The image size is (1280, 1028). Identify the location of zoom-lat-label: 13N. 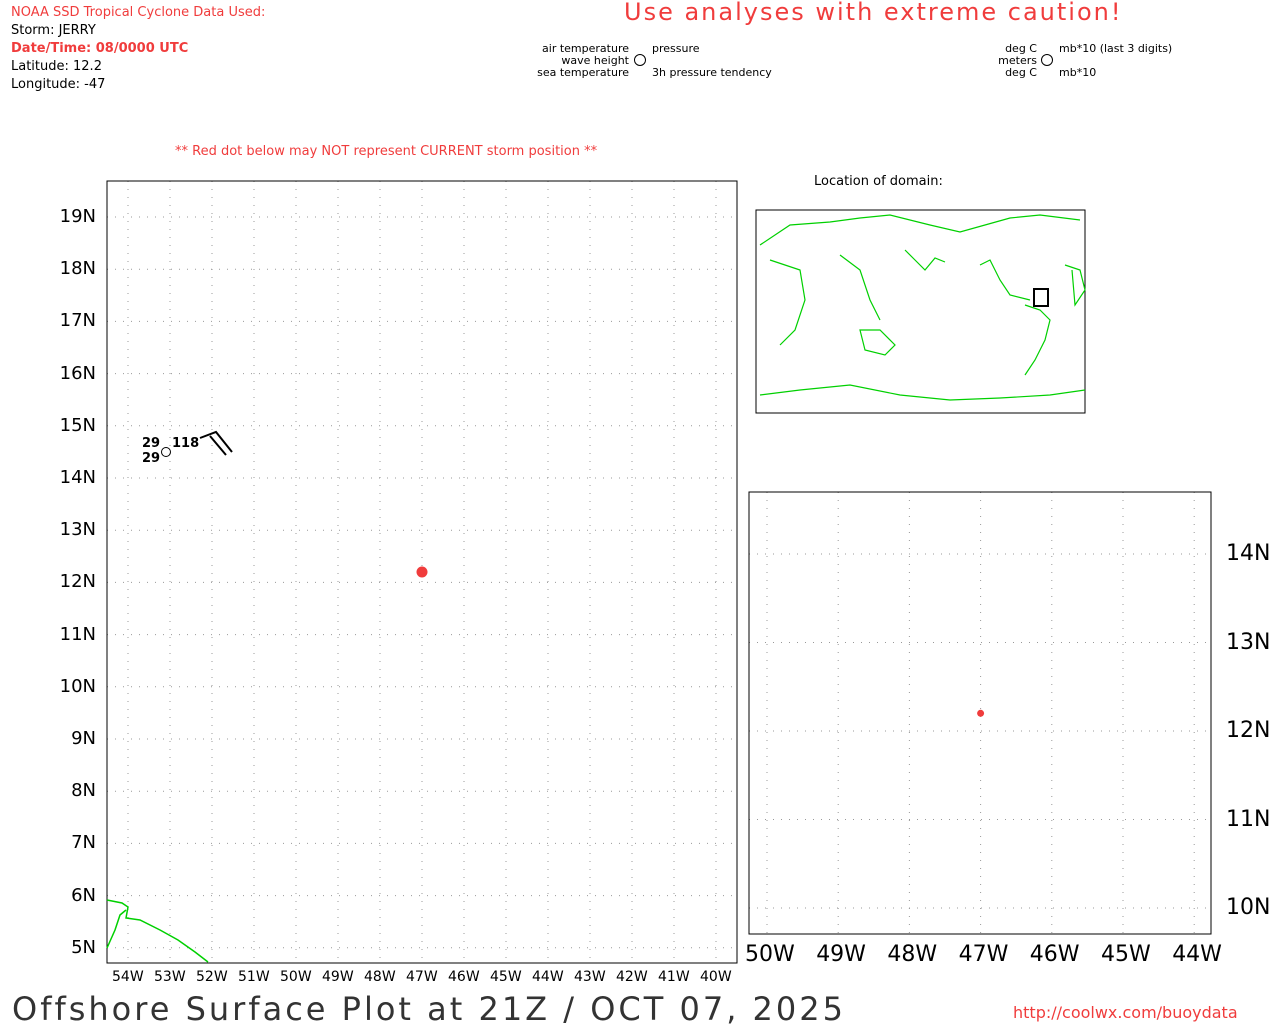
(1248, 642).